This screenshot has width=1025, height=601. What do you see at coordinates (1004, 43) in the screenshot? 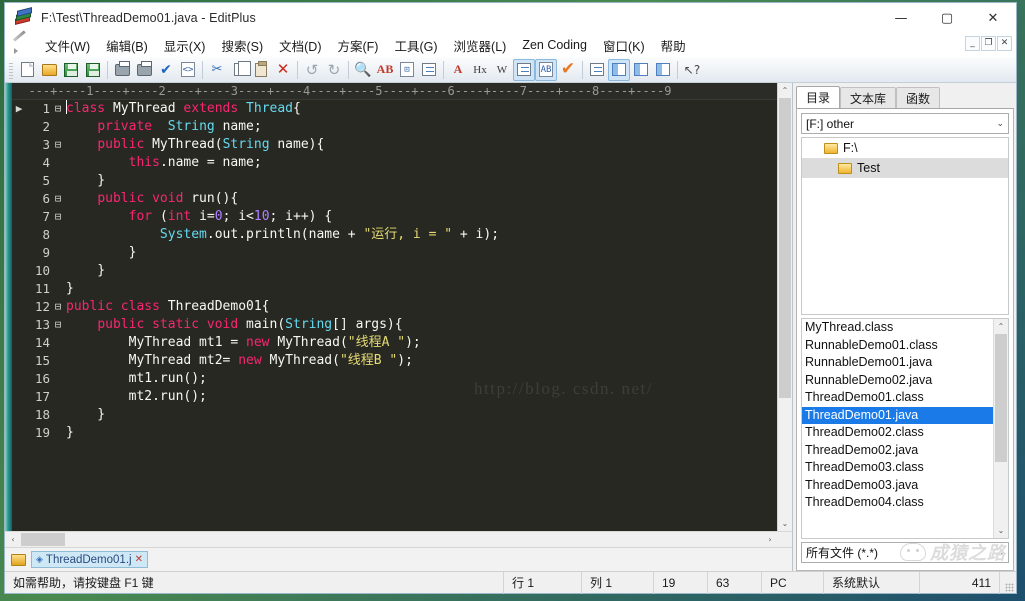
I see `mdi-close-button: ✕` at bounding box center [1004, 43].